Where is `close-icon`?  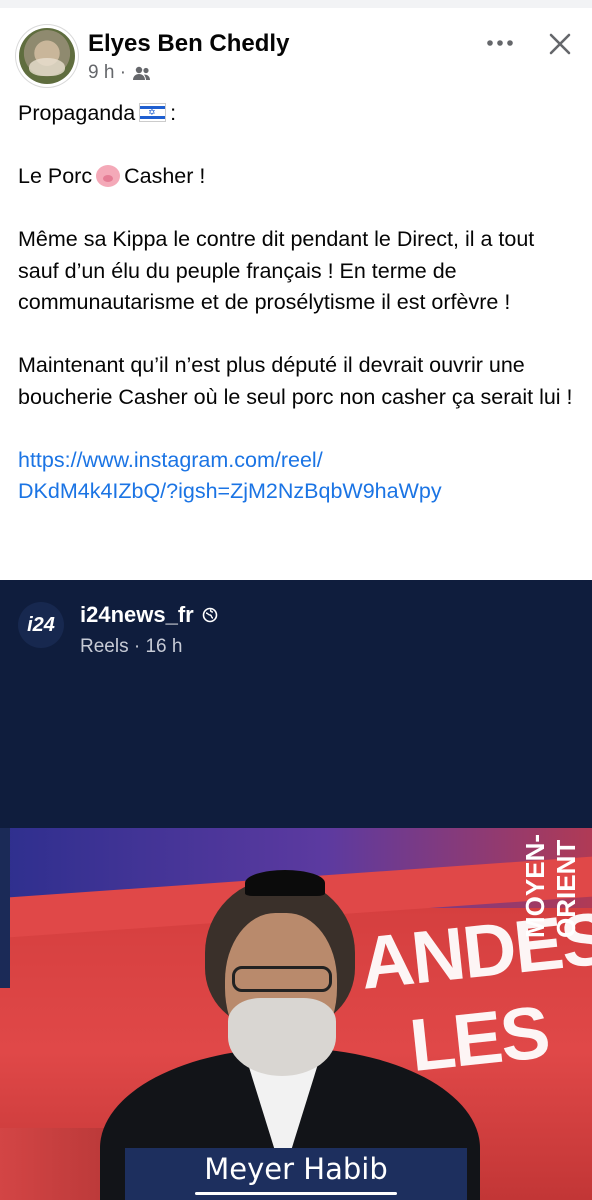 close-icon is located at coordinates (560, 44).